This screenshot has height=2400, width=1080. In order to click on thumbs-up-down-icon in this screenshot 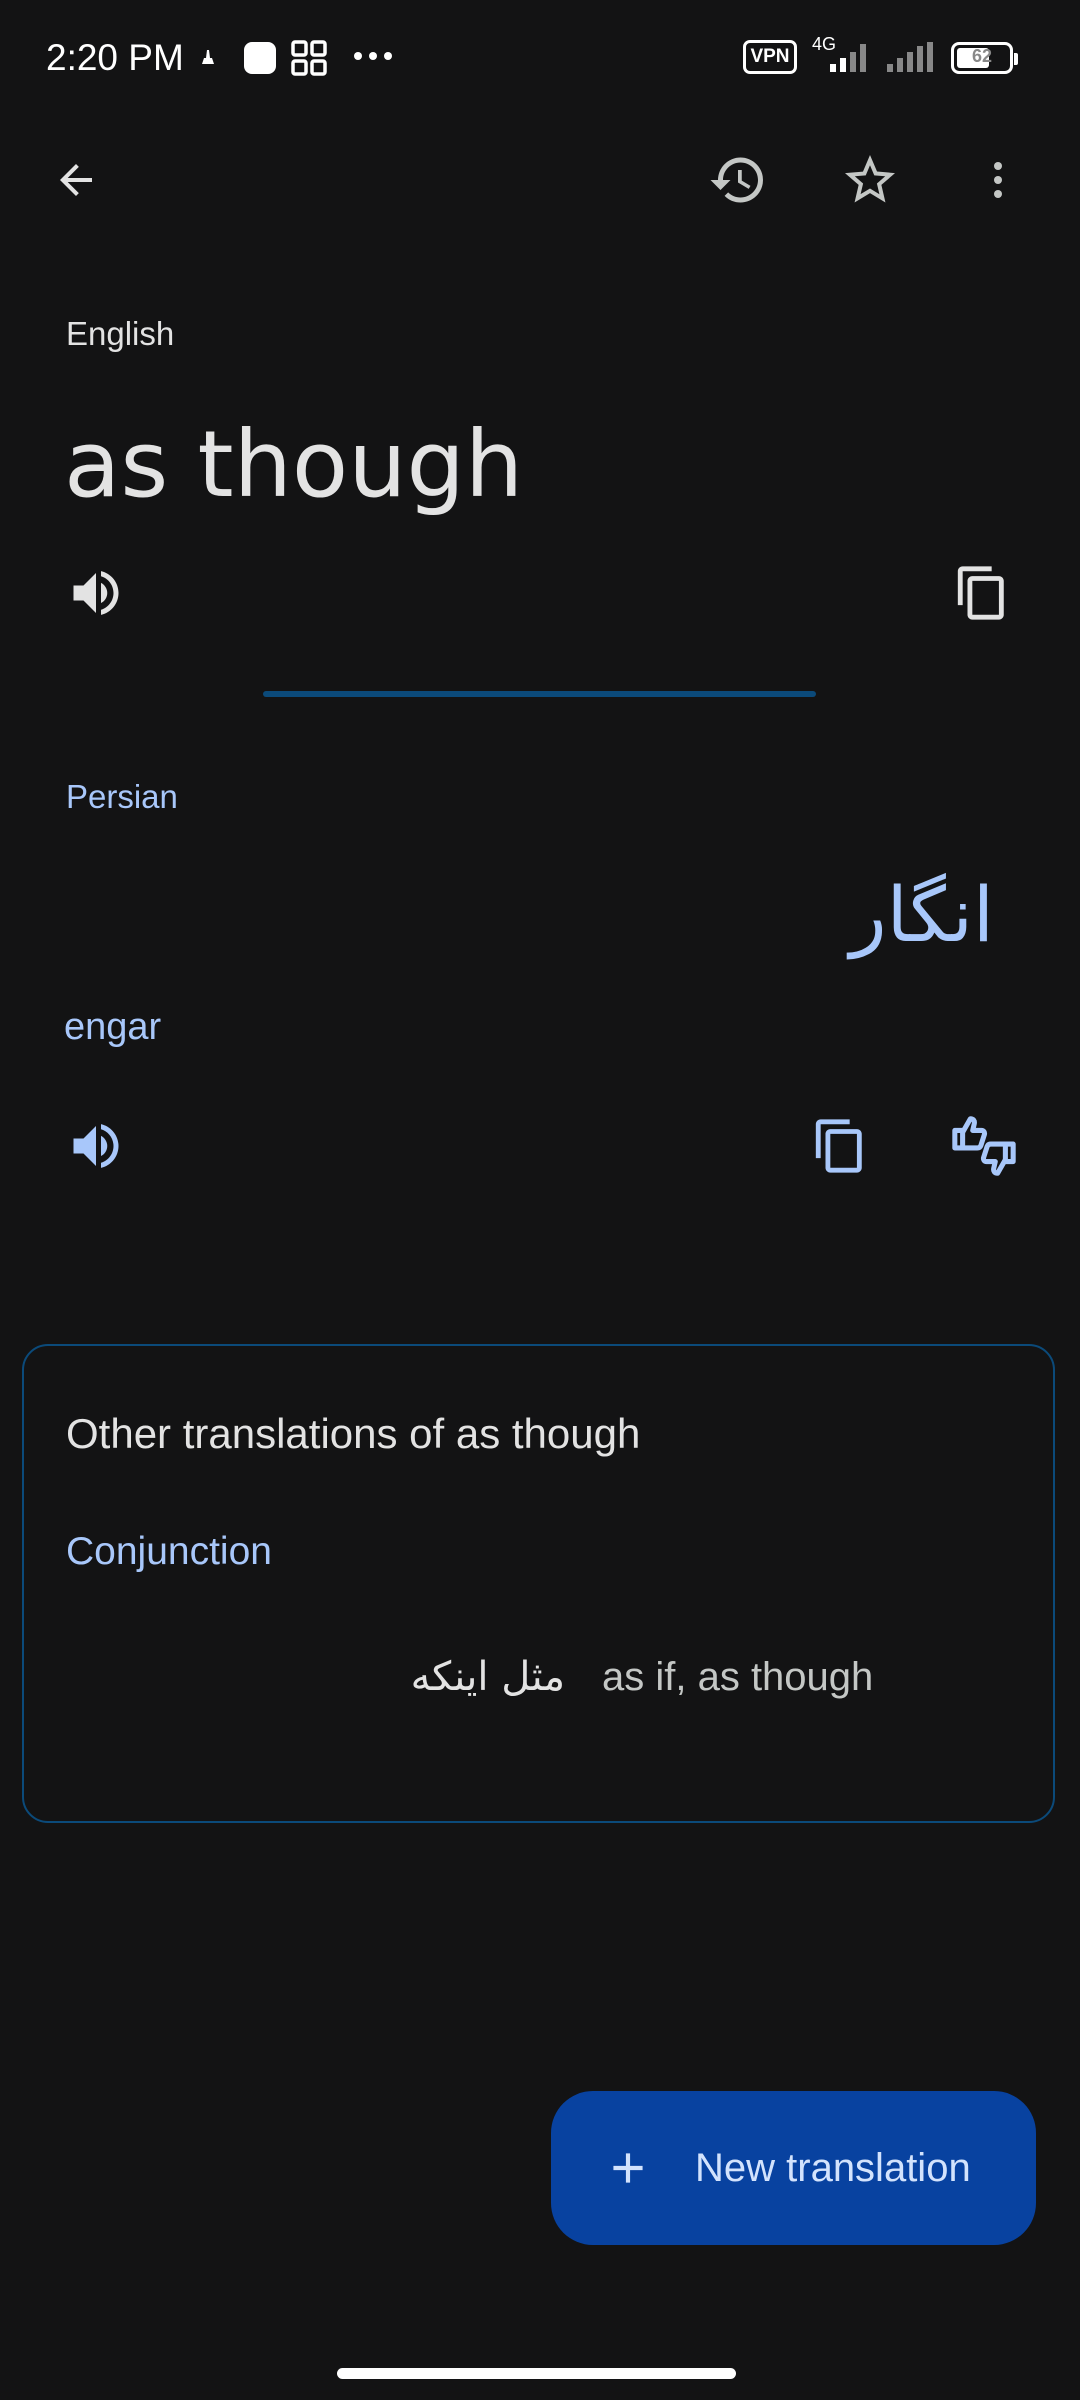, I will do `click(984, 1146)`.